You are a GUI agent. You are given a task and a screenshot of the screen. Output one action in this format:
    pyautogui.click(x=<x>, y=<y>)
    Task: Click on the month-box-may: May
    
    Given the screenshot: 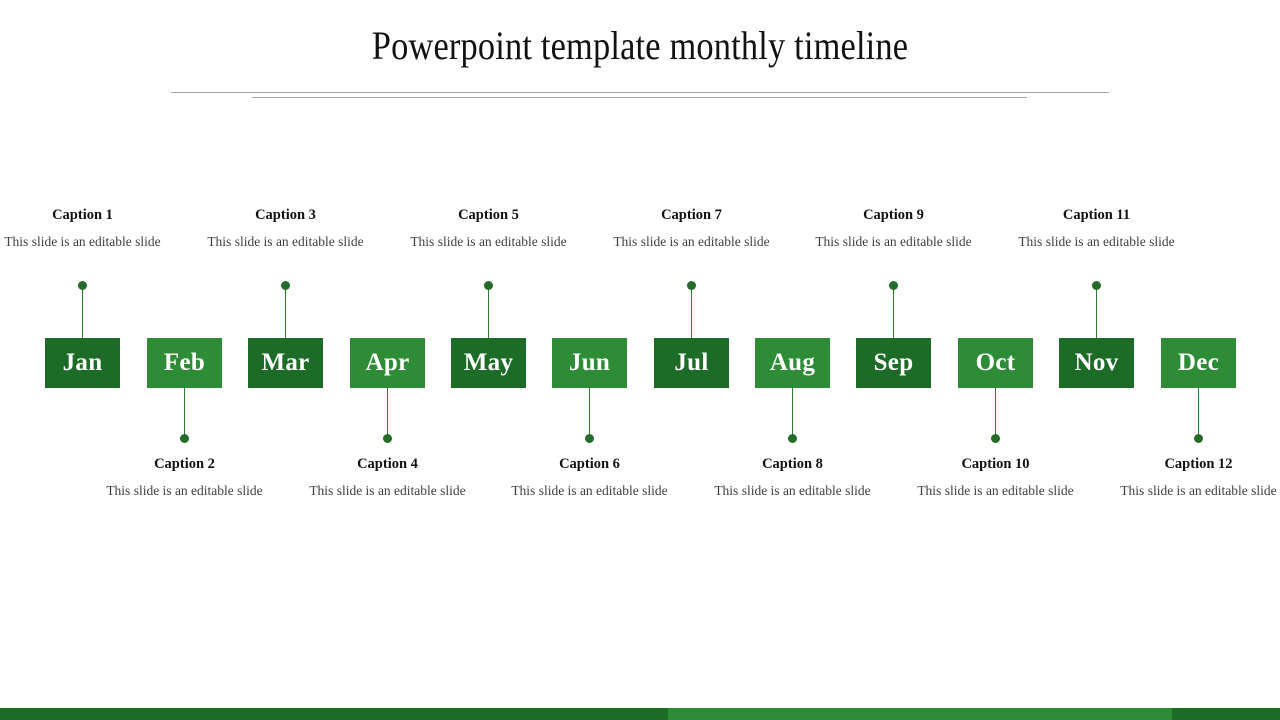 What is the action you would take?
    pyautogui.click(x=488, y=363)
    